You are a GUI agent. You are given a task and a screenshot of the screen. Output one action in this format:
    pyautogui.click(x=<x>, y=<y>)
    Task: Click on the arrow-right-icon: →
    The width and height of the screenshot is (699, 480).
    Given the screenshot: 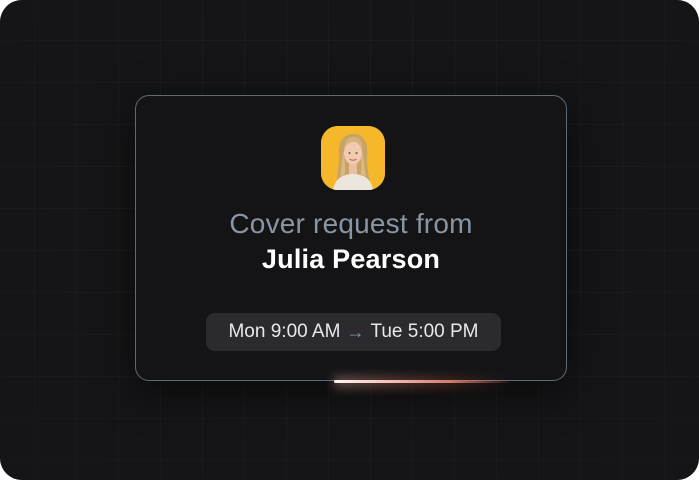 What is the action you would take?
    pyautogui.click(x=355, y=331)
    